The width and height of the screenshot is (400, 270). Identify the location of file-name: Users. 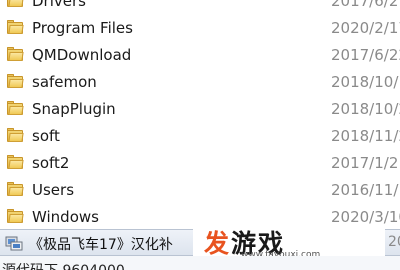
(53, 189).